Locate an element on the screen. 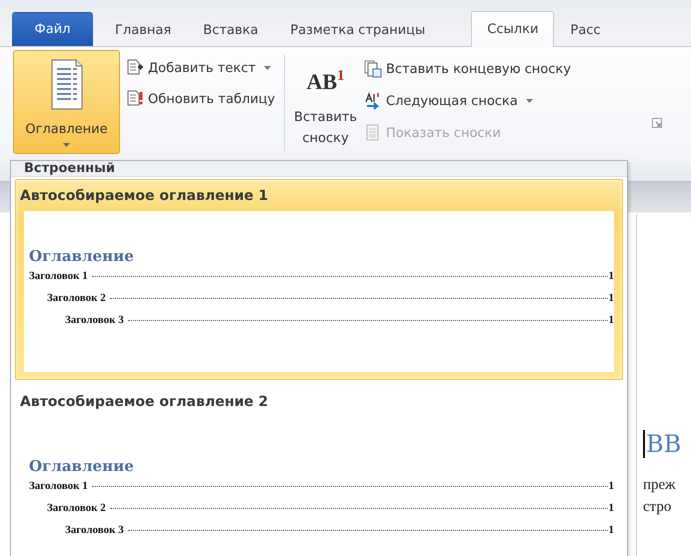 This screenshot has width=691, height=556. ribbon-command: Обновить таблицу is located at coordinates (201, 99).